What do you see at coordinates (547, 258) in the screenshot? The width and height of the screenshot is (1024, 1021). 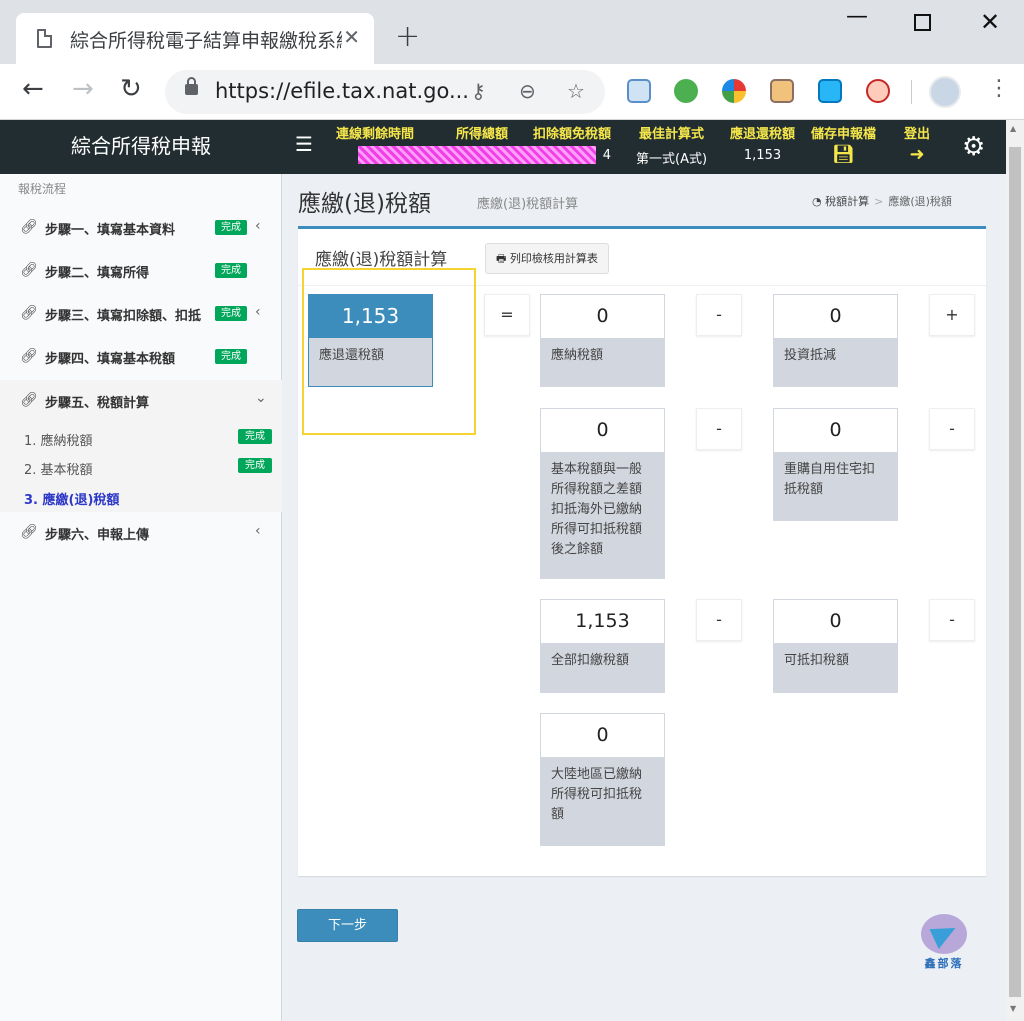 I see `print-button: 🖶 列印檢核用計算表` at bounding box center [547, 258].